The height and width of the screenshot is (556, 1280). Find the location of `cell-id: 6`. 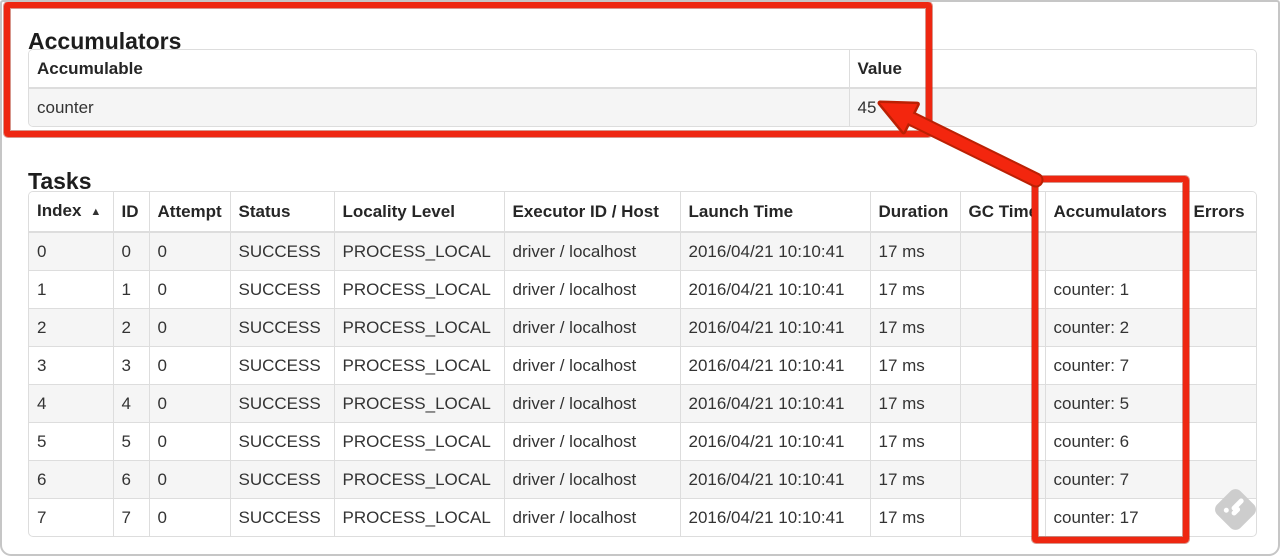

cell-id: 6 is located at coordinates (131, 479).